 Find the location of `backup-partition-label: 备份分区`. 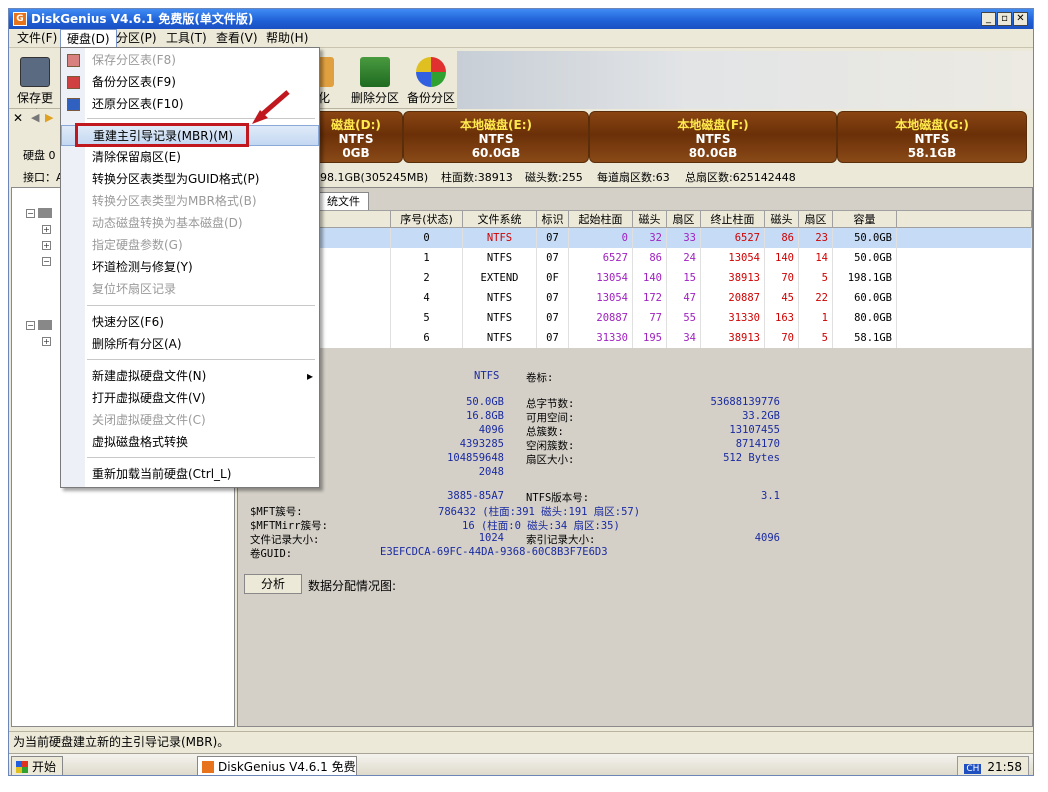

backup-partition-label: 备份分区 is located at coordinates (430, 98).